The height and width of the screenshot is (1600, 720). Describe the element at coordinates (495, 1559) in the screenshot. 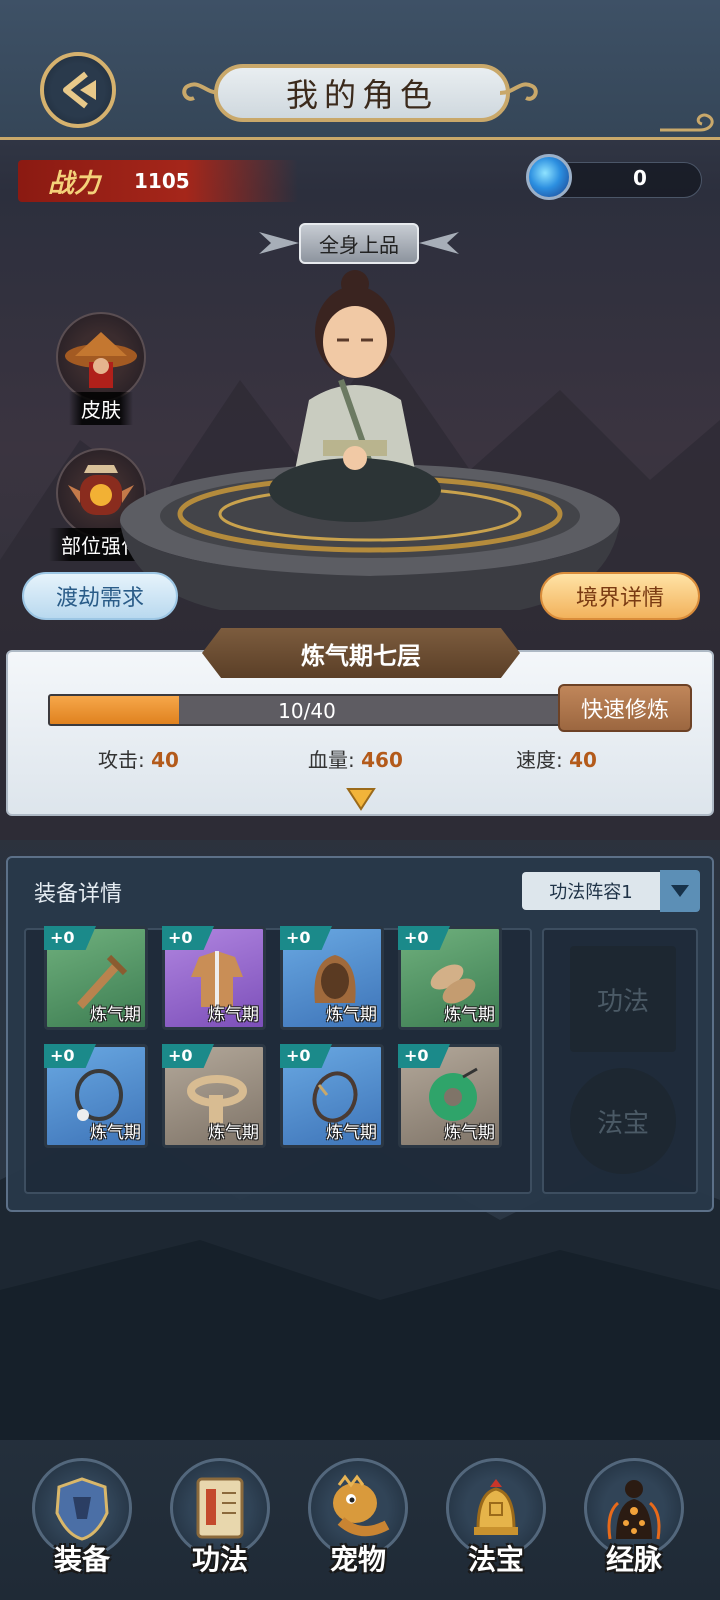

I see `nav-treasure-label: 法宝` at that location.